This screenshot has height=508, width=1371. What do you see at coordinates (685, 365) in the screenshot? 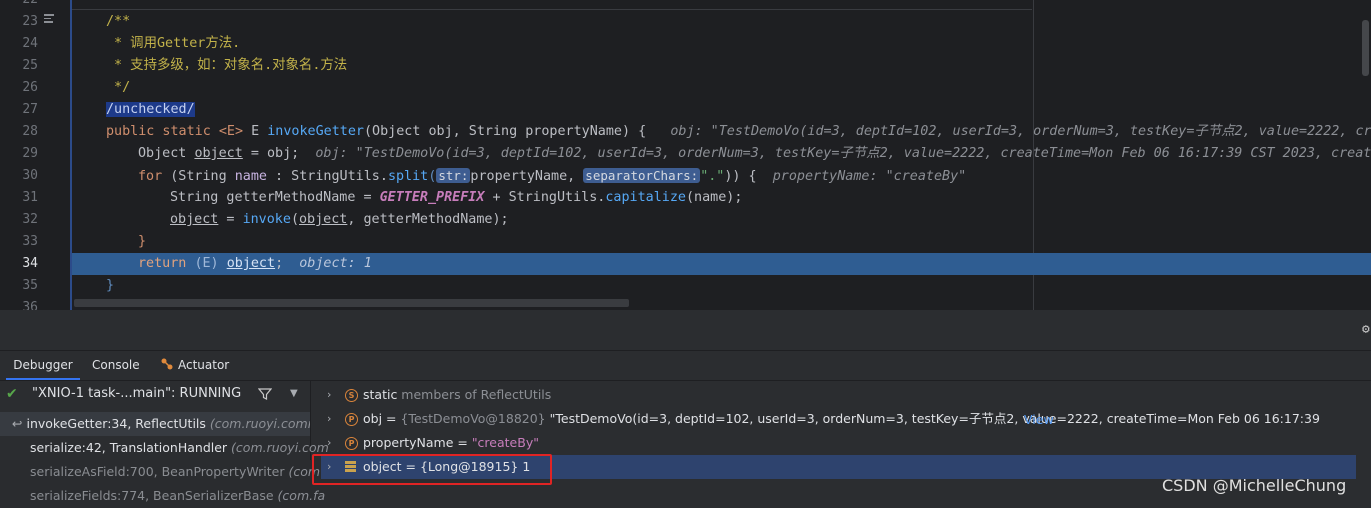
I see `debug-tabs: Debugger Console Actuator` at bounding box center [685, 365].